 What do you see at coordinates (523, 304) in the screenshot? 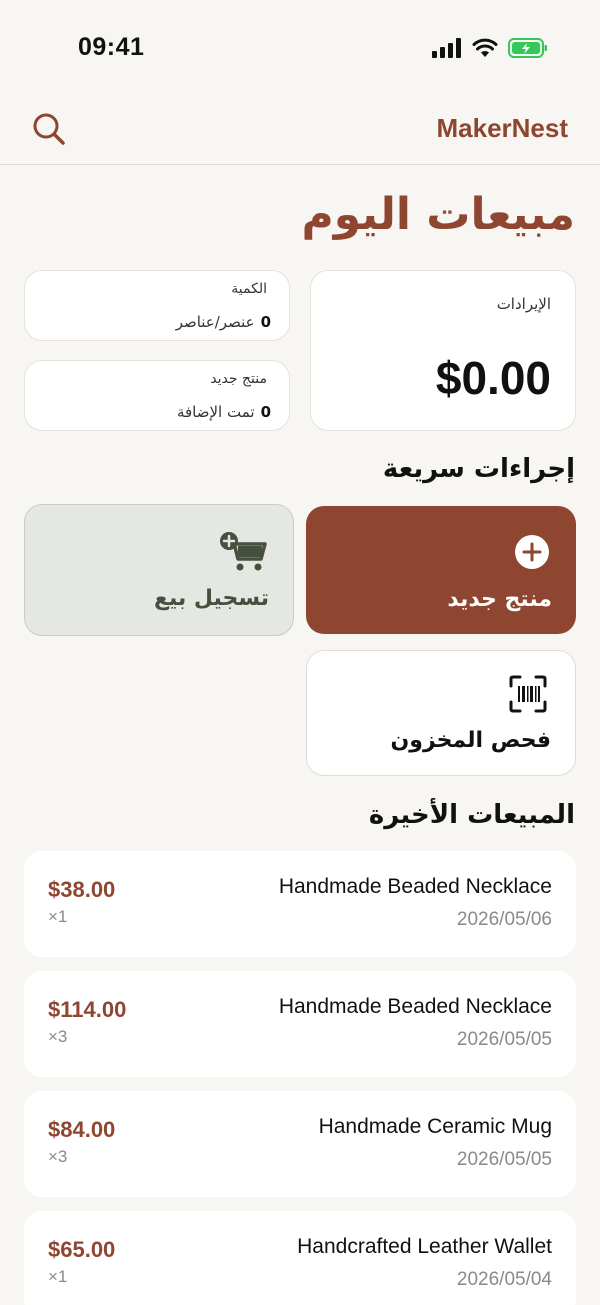
I see `revenue-label: الإيرادات` at bounding box center [523, 304].